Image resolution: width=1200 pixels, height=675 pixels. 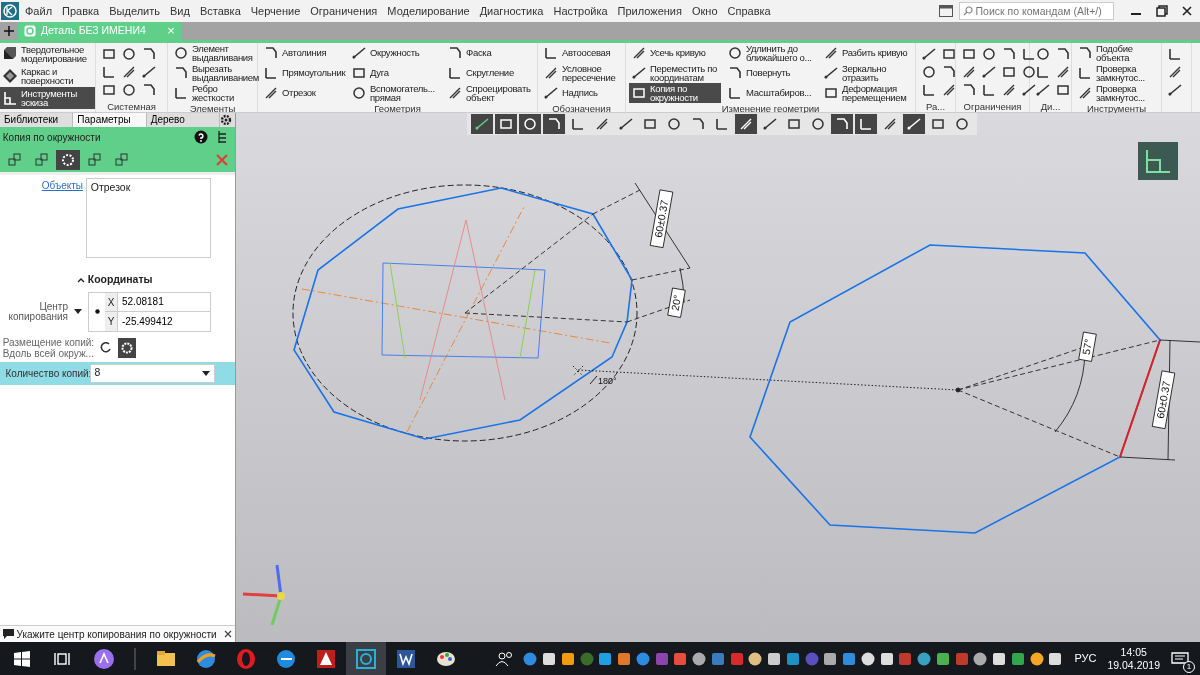 I want to click on ribbon-button: Зеркально отразить, so click(x=867, y=73).